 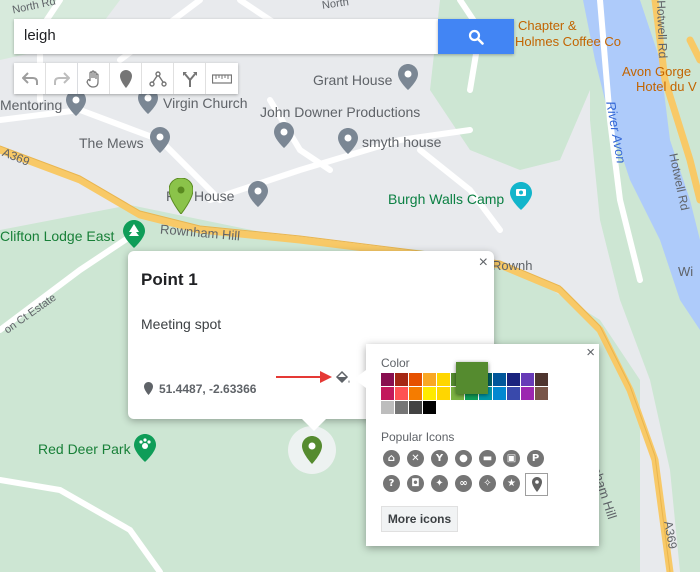 I want to click on paint-bucket-icon, so click(x=344, y=378).